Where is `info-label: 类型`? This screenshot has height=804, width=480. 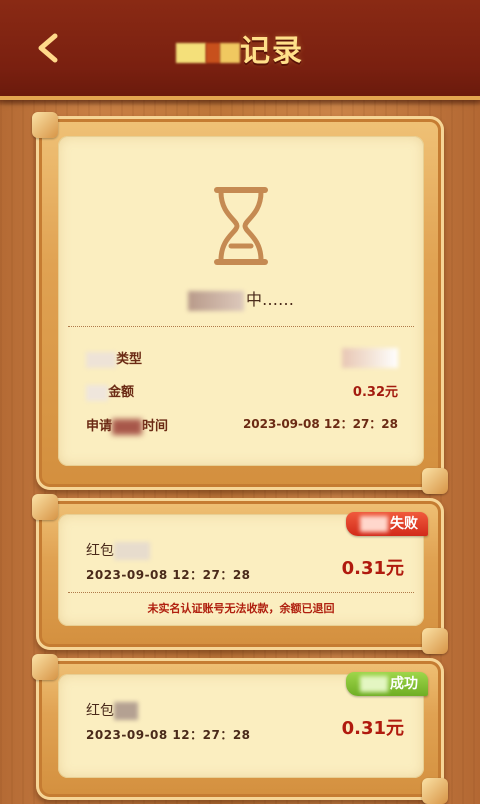
info-label: 类型 is located at coordinates (114, 358).